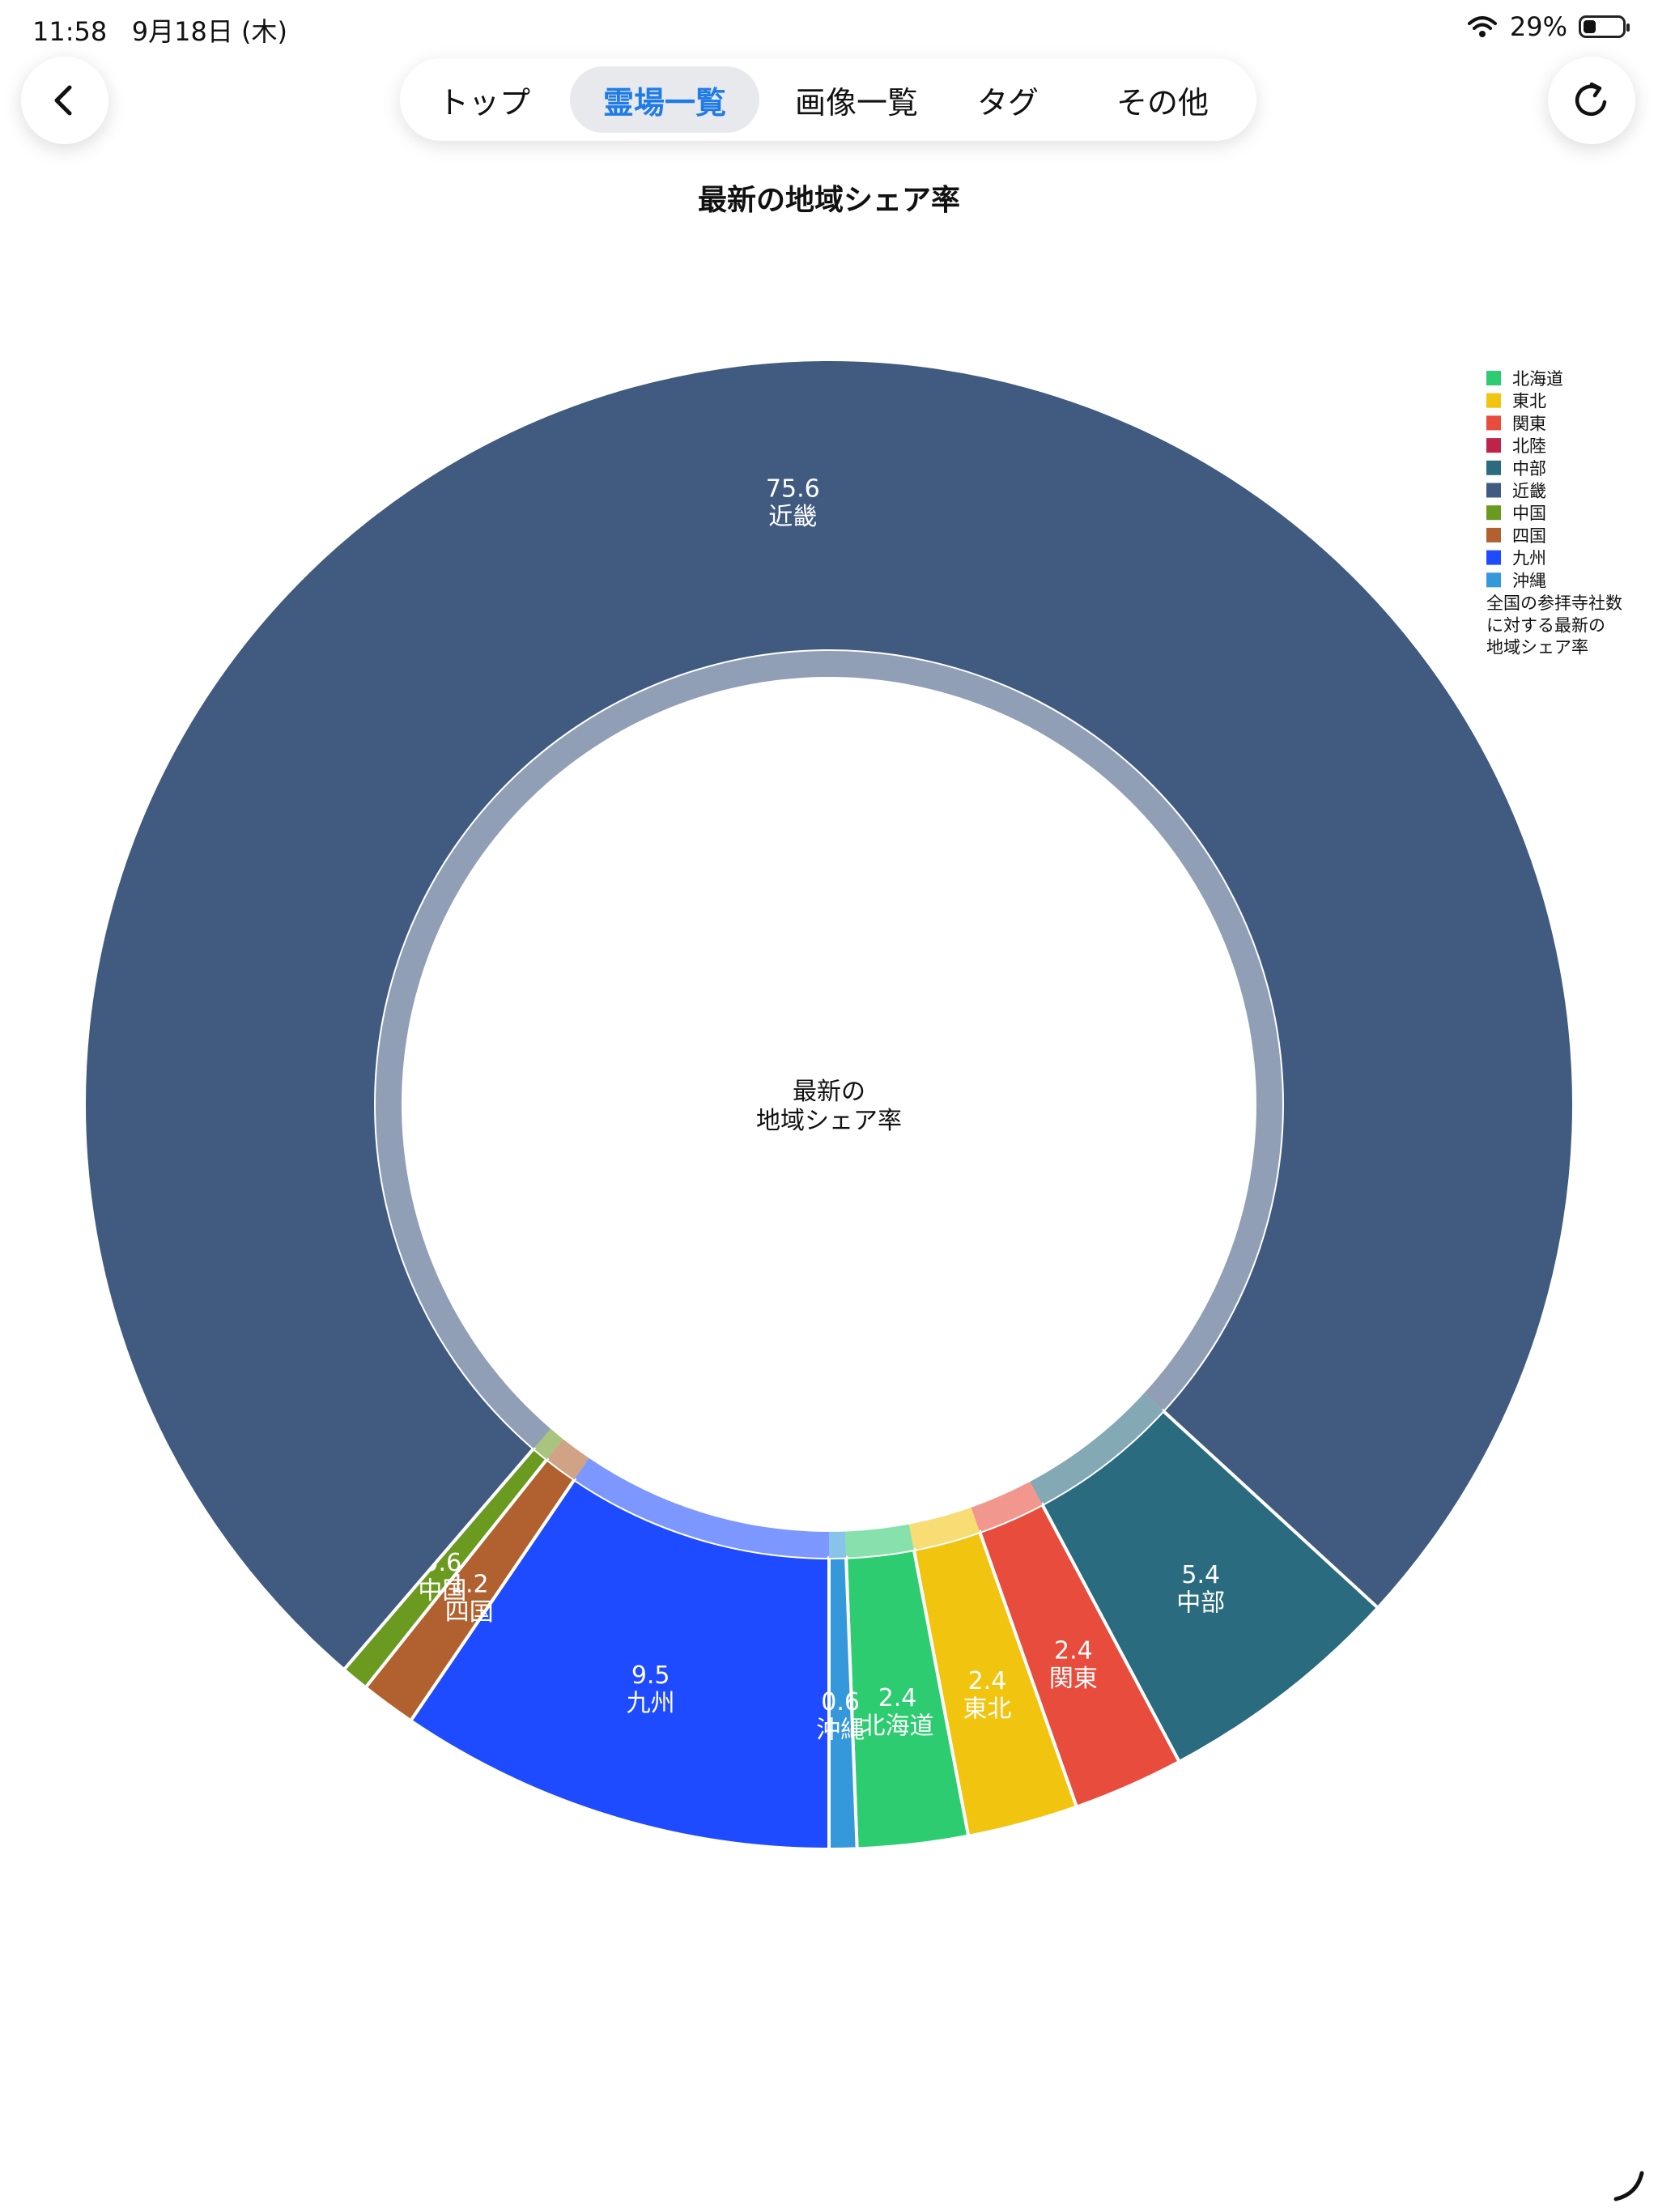 The width and height of the screenshot is (1658, 2212). Describe the element at coordinates (1529, 446) in the screenshot. I see `legend-label-北陸: 北陸` at that location.